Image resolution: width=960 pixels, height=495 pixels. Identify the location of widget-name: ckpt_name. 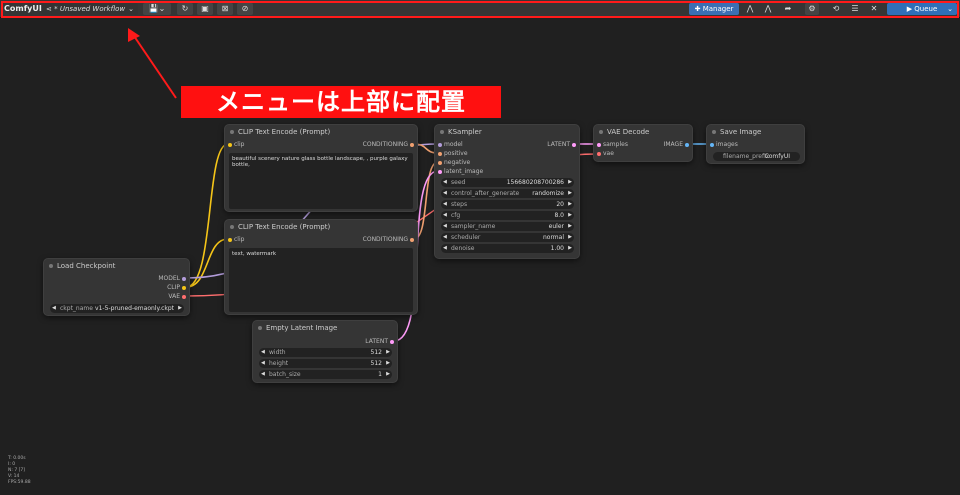
(76, 308).